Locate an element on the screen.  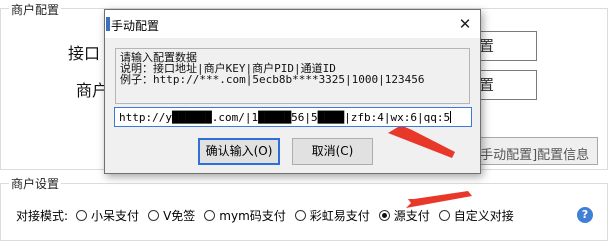
arrow-to-config-input is located at coordinates (421, 142).